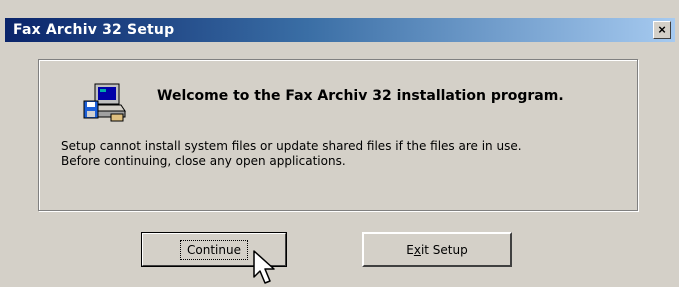 The height and width of the screenshot is (287, 679). Describe the element at coordinates (417, 249) in the screenshot. I see `exit-mnemonic: x` at that location.